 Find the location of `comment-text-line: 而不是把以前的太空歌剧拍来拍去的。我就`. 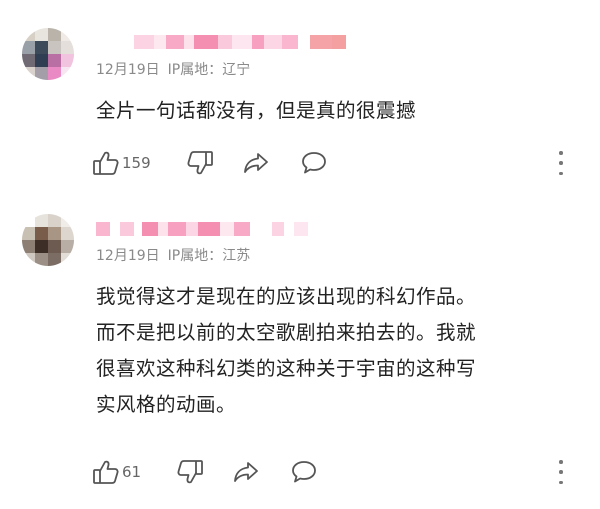

comment-text-line: 而不是把以前的太空歌剧拍来拍去的。我就 is located at coordinates (286, 332).